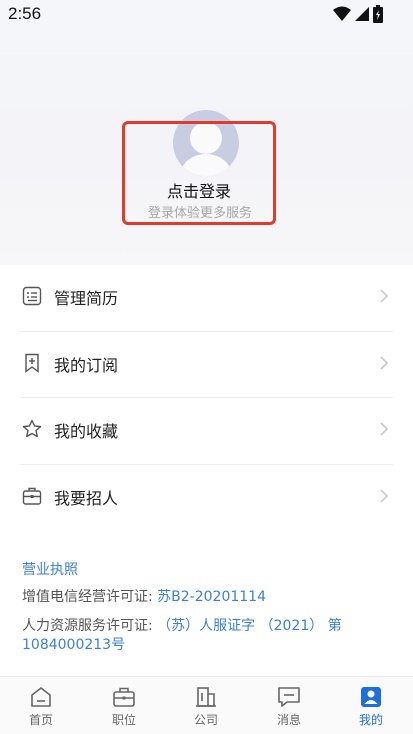 The image size is (413, 734). I want to click on bottom-tab-bar: 首页 职位 公司 消息 我的, so click(206, 705).